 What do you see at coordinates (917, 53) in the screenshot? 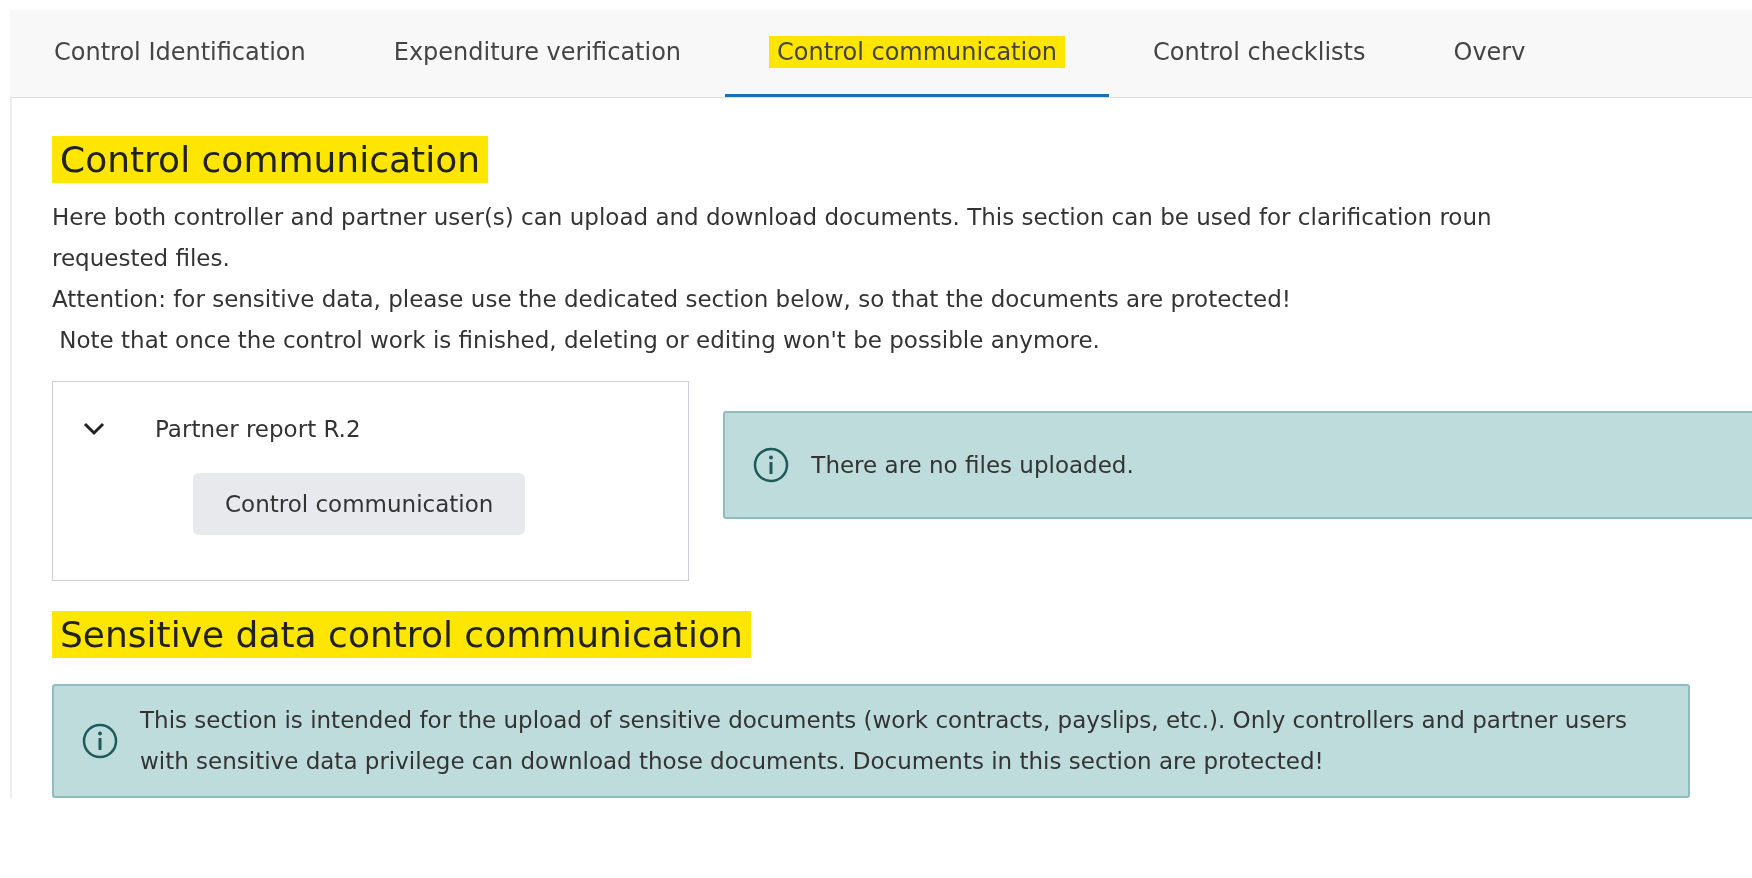
I see `tab: Control communication` at bounding box center [917, 53].